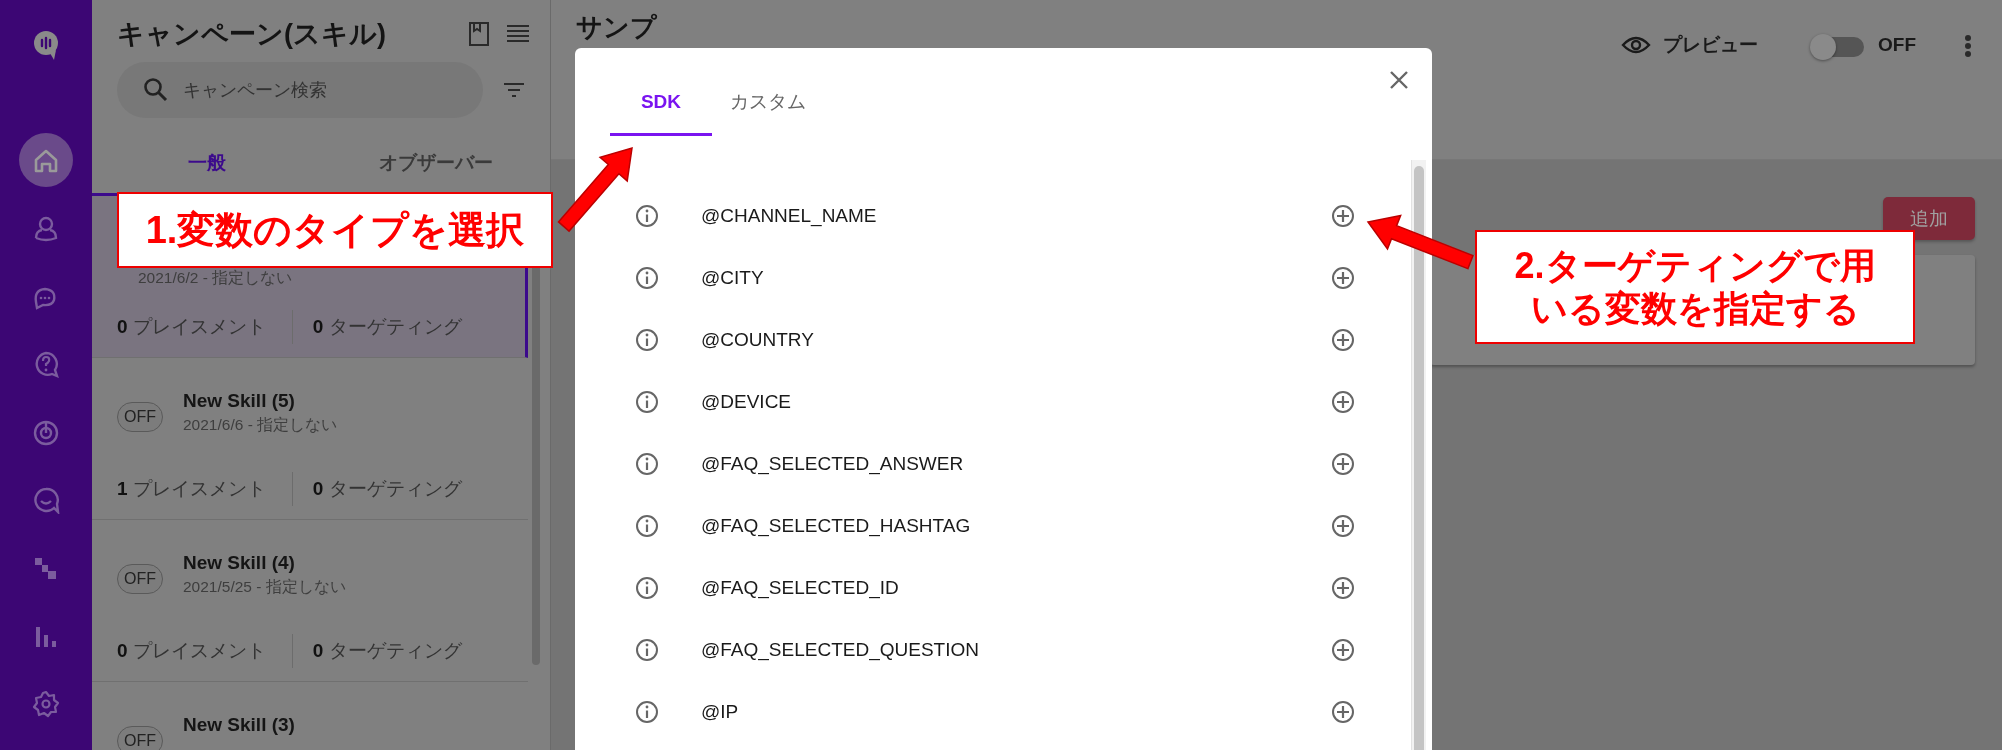  What do you see at coordinates (617, 27) in the screenshot?
I see `page-title: サンプ` at bounding box center [617, 27].